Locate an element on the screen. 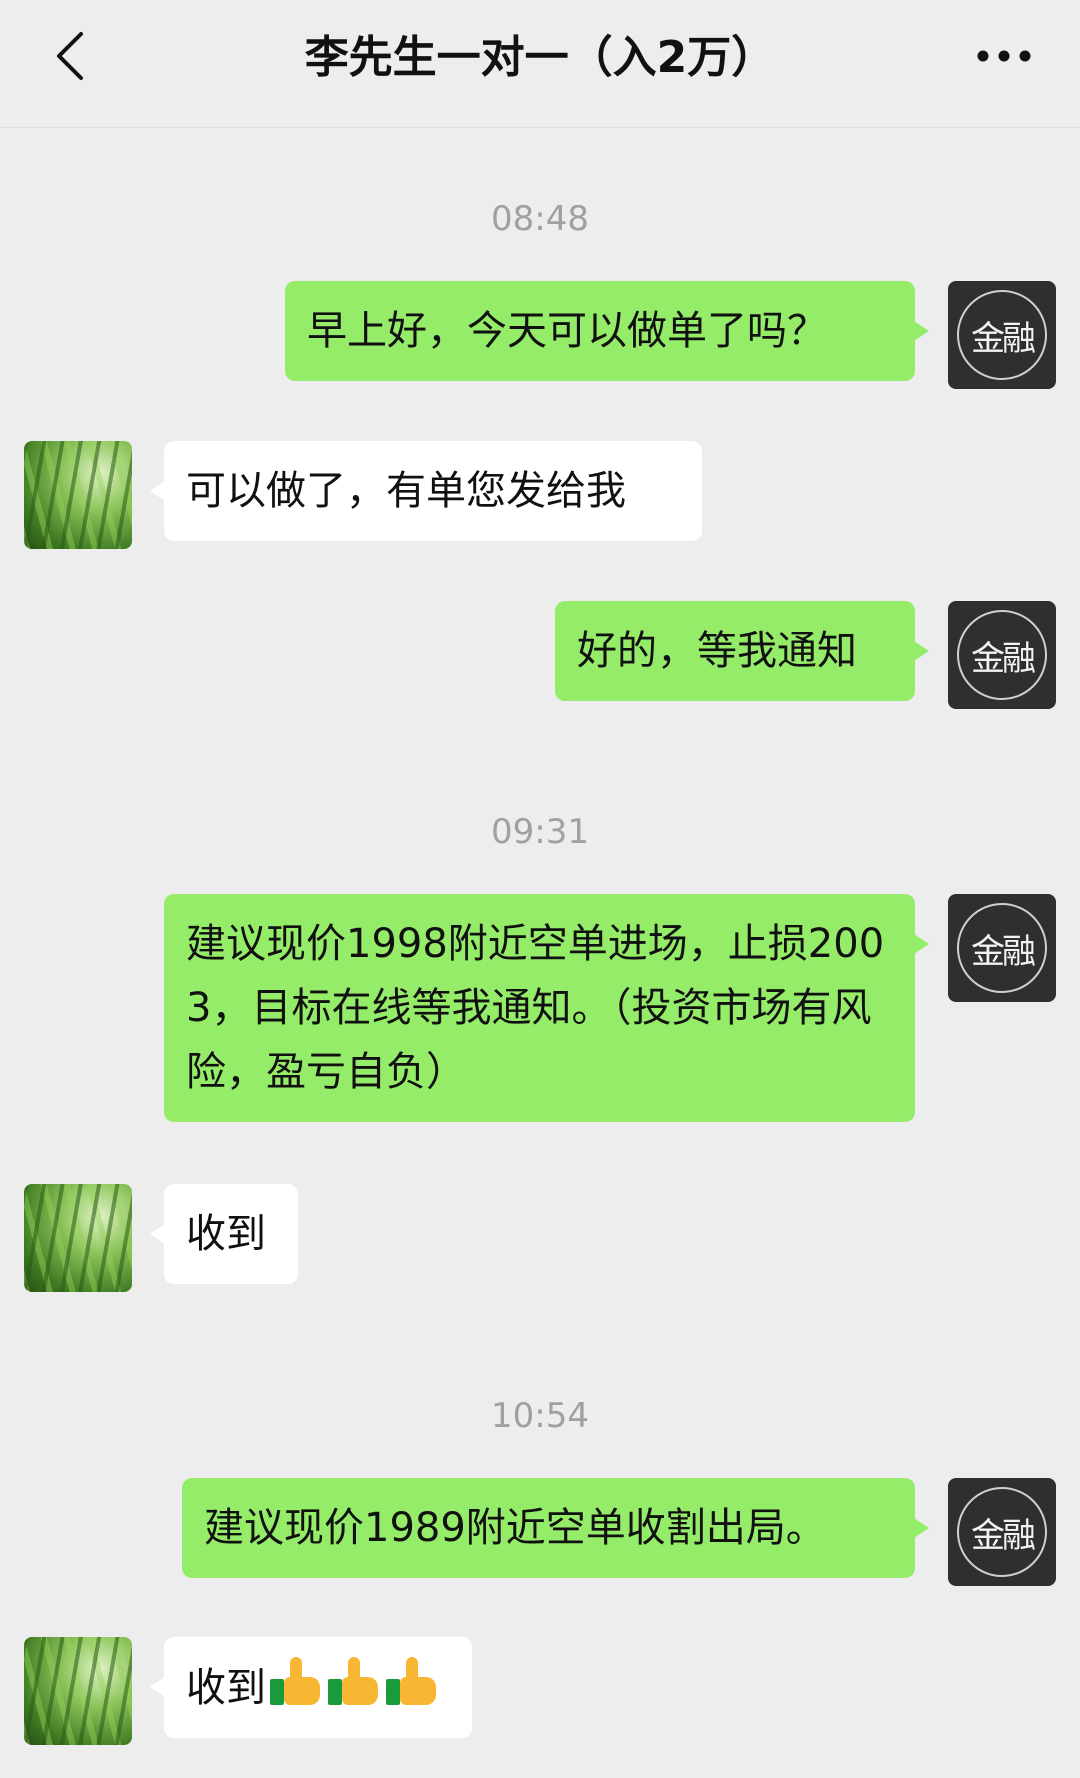 The height and width of the screenshot is (1778, 1080). message-bubble-self: 早上好，今天可以做单了吗？ is located at coordinates (607, 331).